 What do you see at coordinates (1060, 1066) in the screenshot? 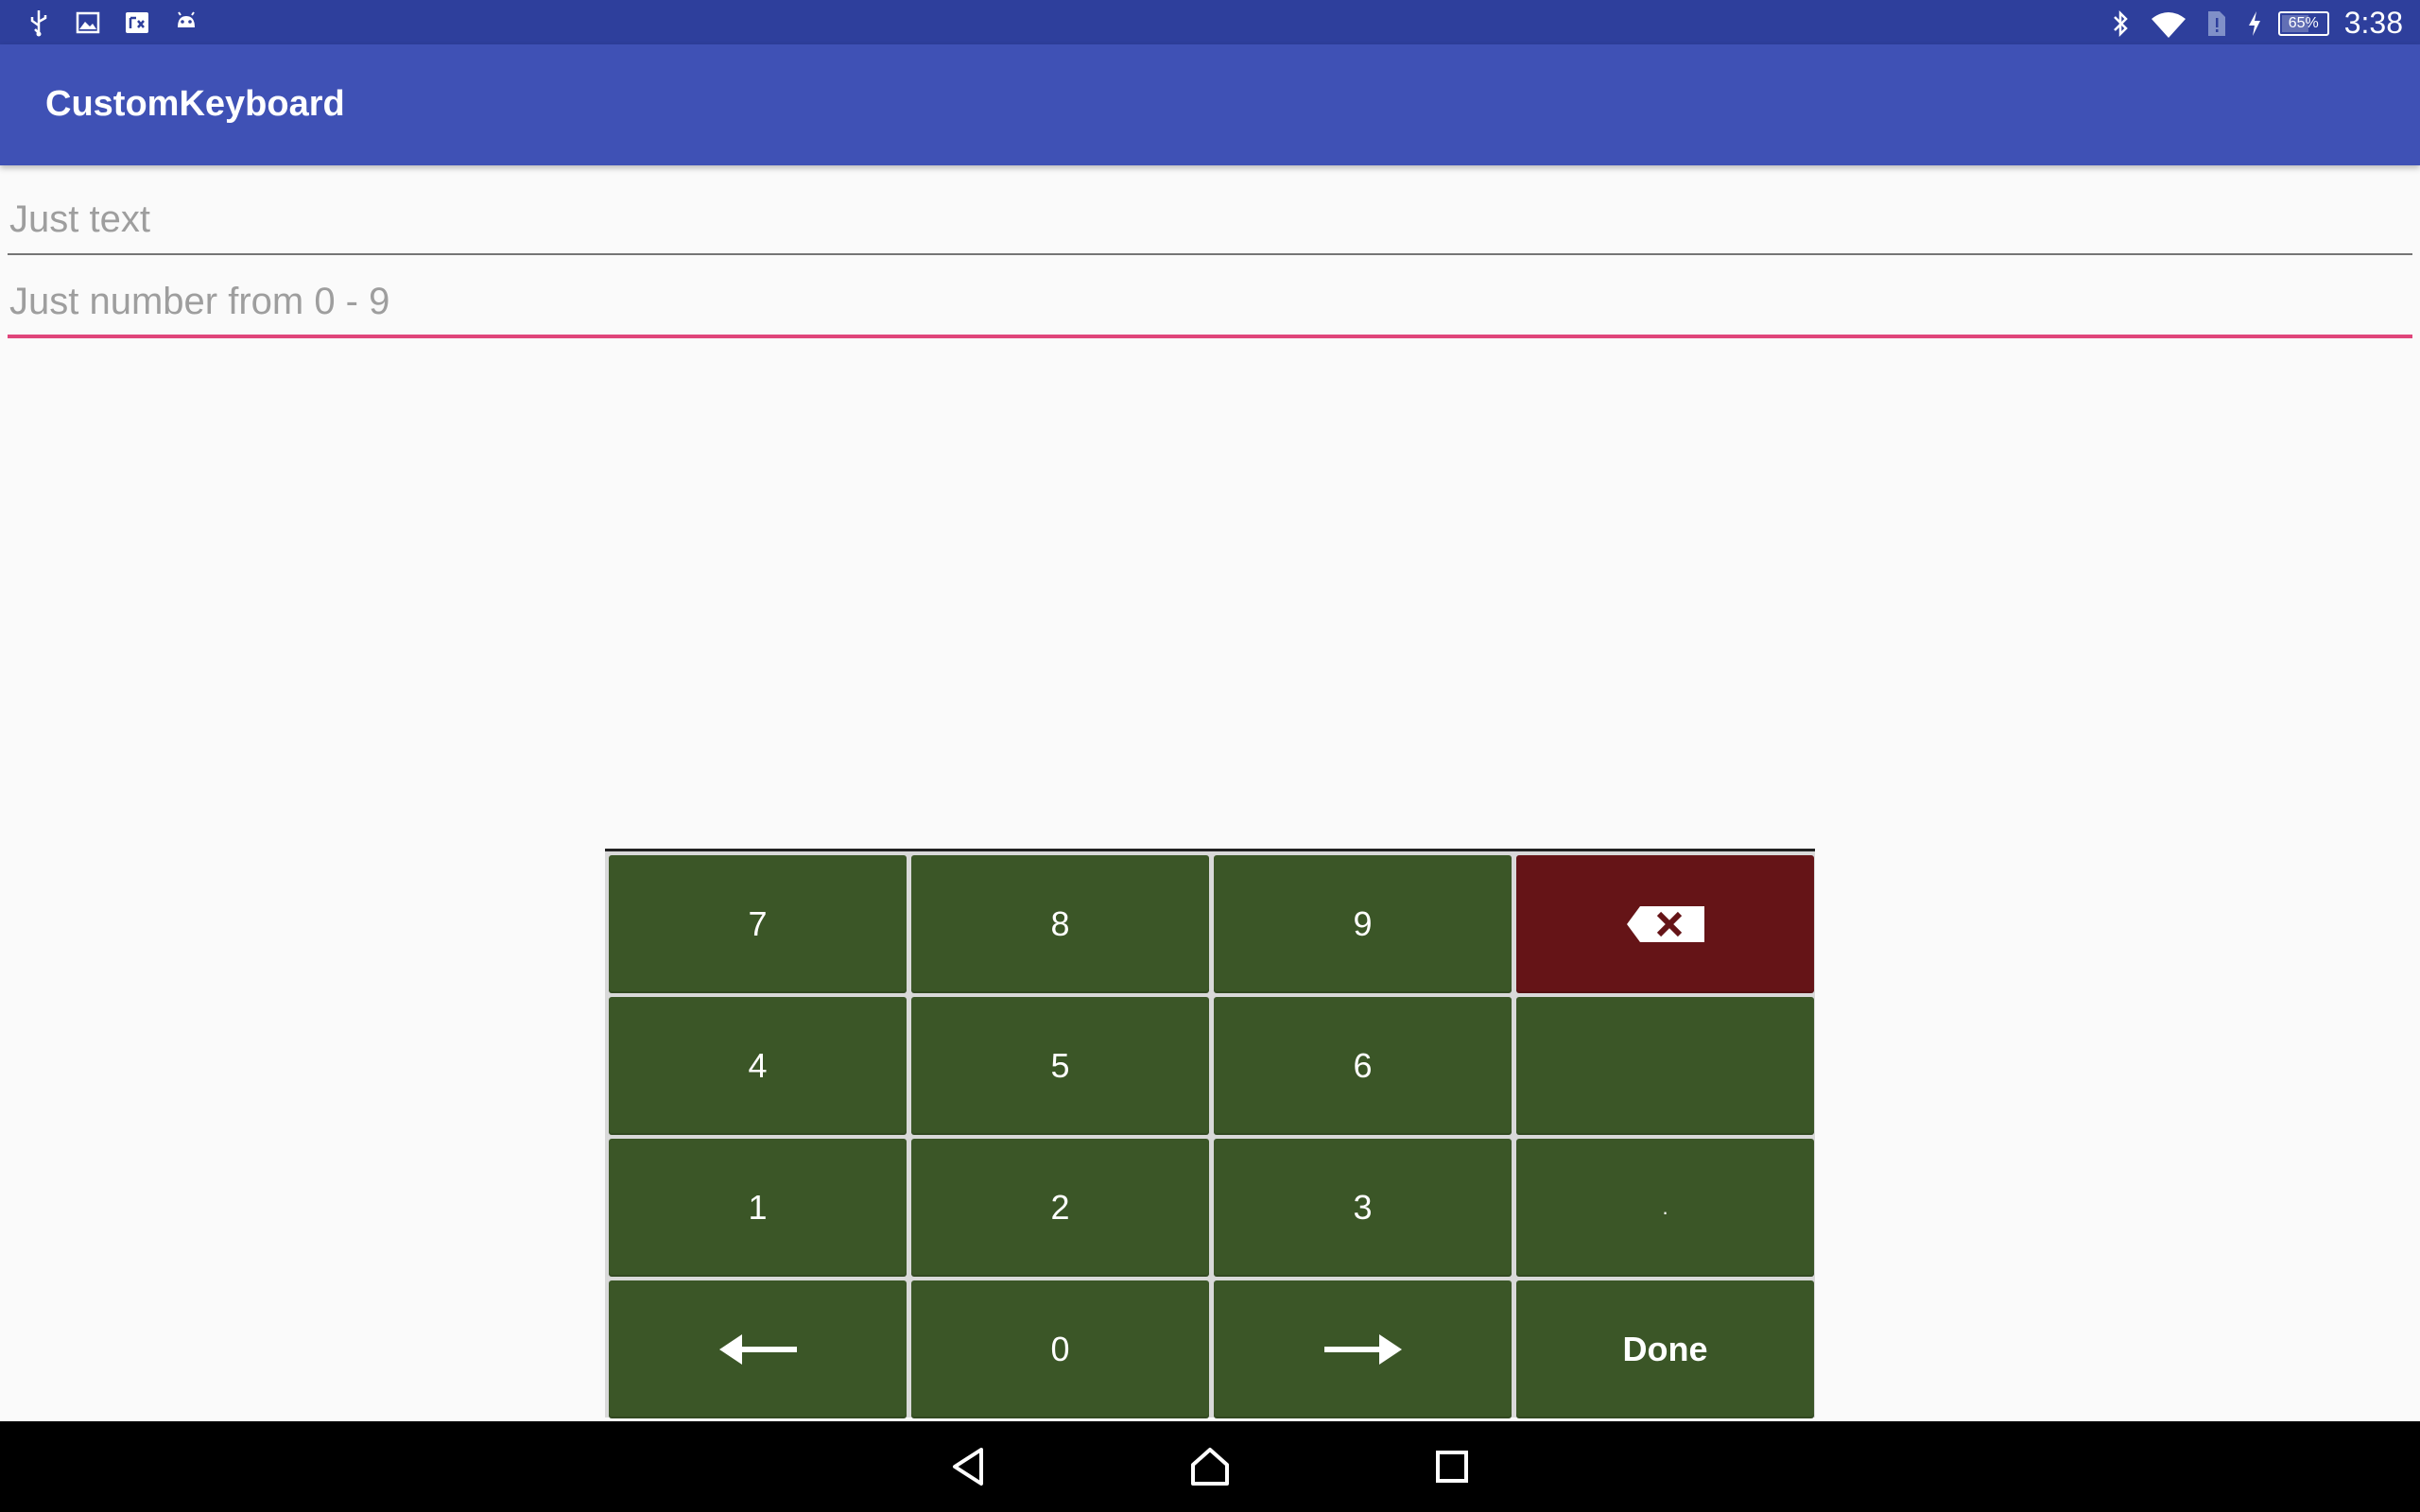
I see `key-5: 5` at bounding box center [1060, 1066].